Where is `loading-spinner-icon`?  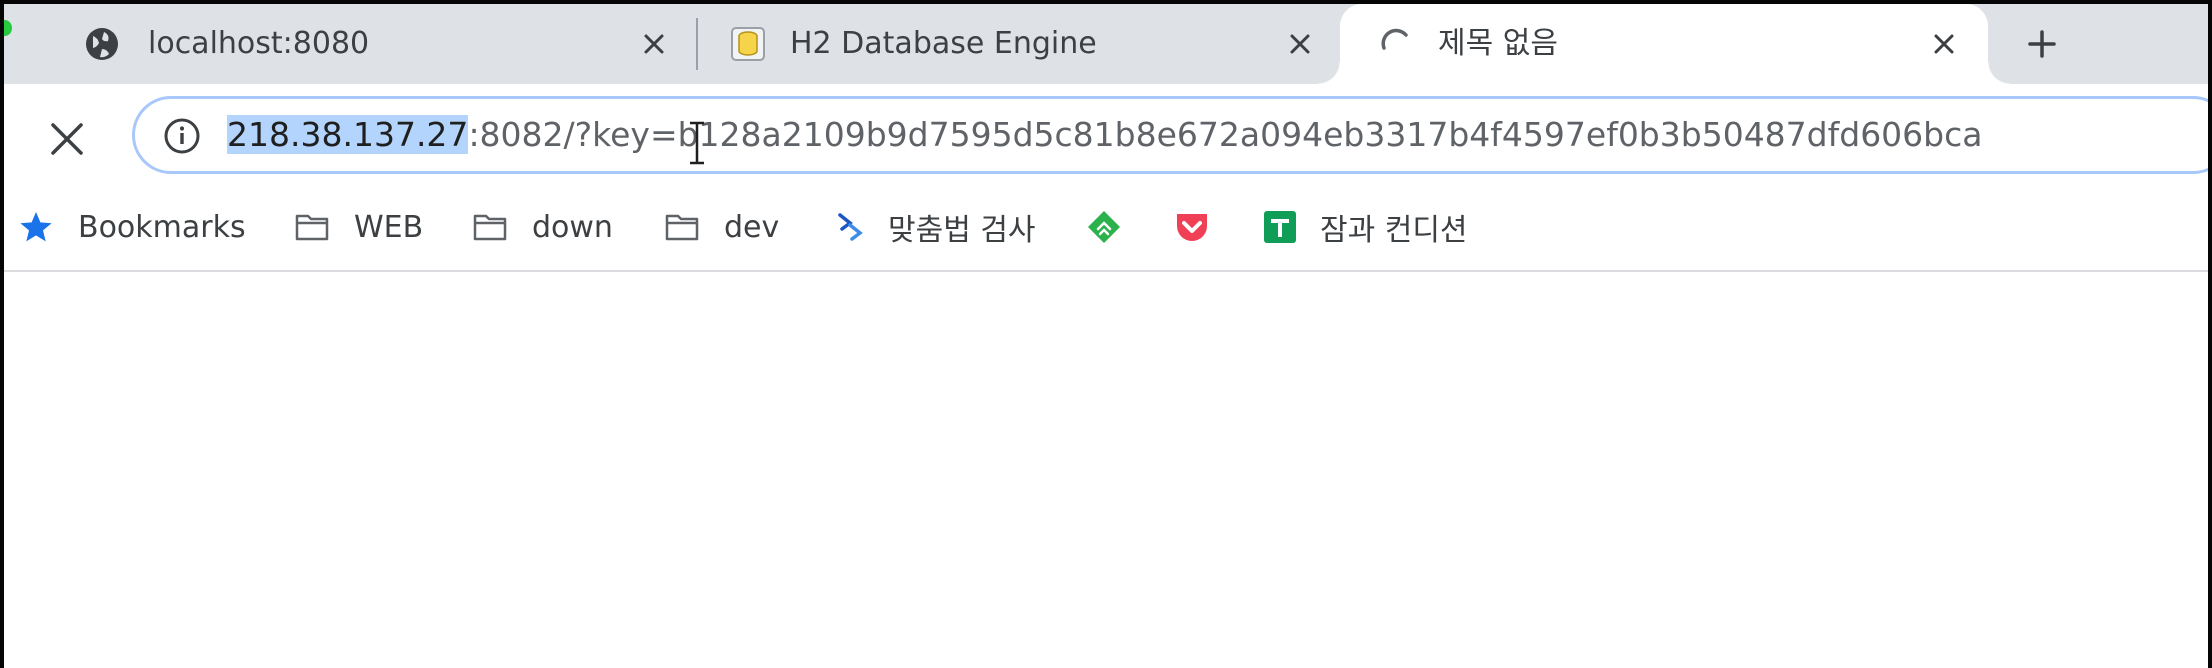
loading-spinner-icon is located at coordinates (1394, 39).